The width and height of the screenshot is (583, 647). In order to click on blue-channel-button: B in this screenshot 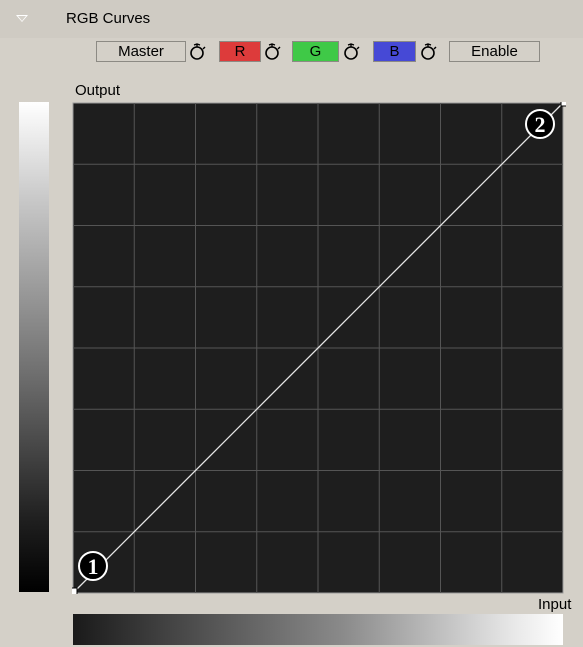, I will do `click(394, 51)`.